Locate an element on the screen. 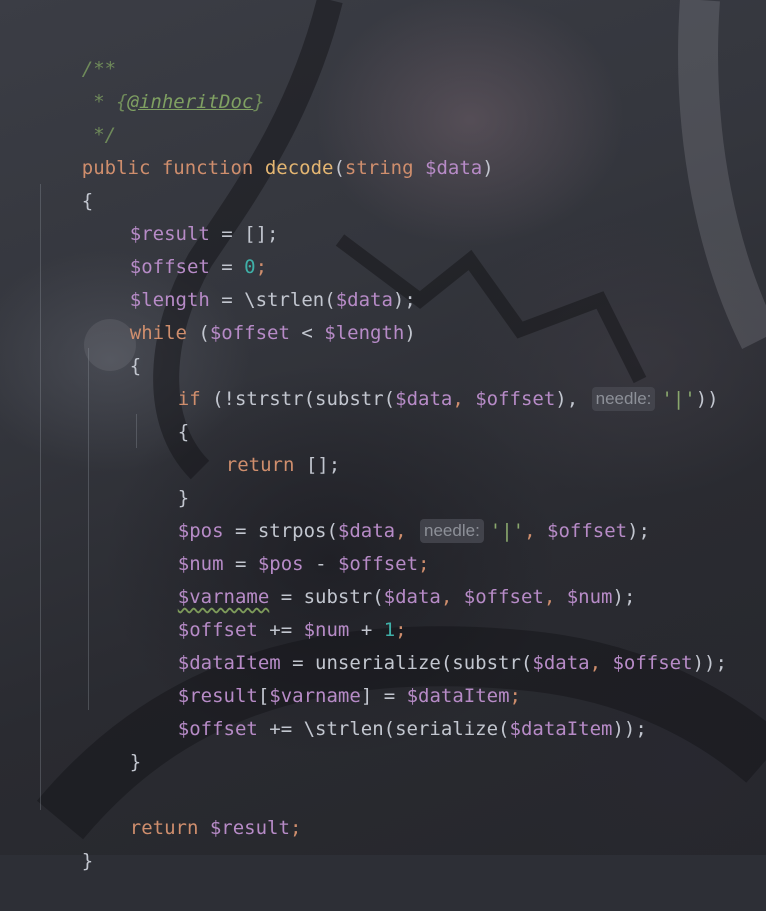 Image resolution: width=766 pixels, height=911 pixels. call-close: ), is located at coordinates (572, 399).